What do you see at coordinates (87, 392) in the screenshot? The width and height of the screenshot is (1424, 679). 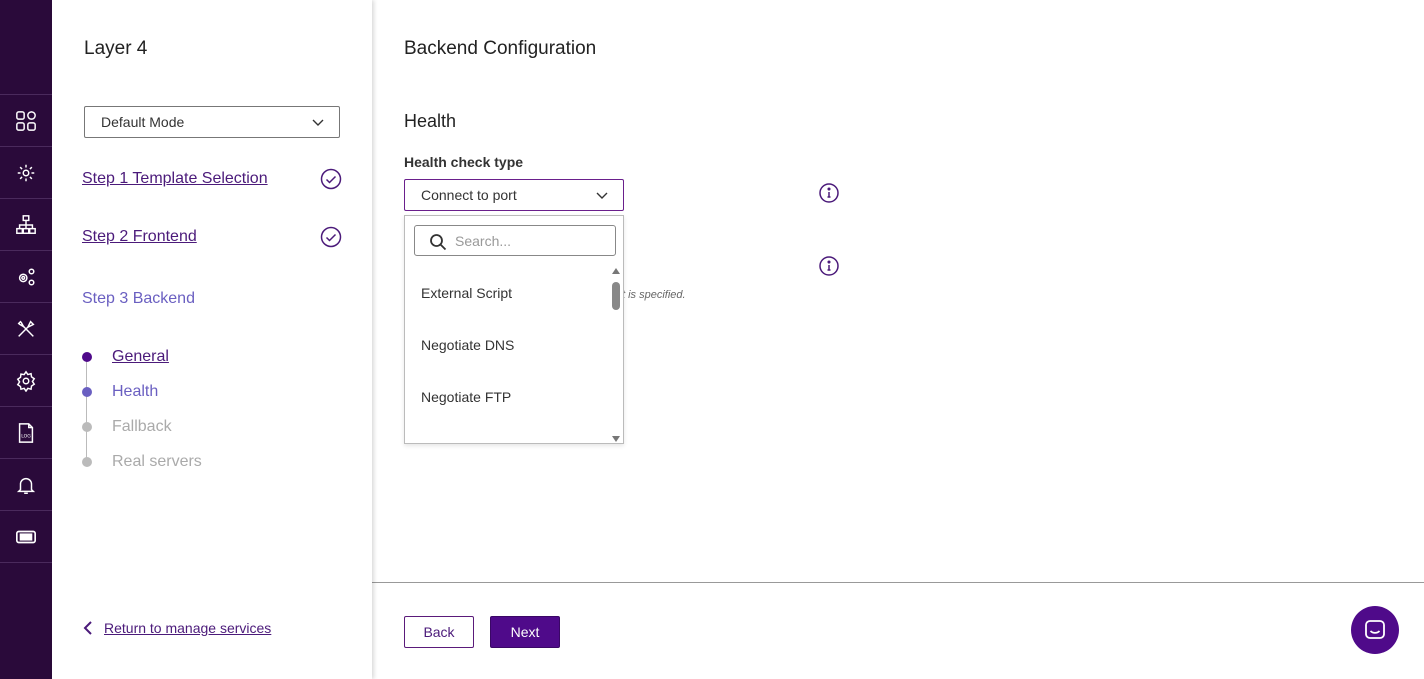 I see `substep-dot-current` at bounding box center [87, 392].